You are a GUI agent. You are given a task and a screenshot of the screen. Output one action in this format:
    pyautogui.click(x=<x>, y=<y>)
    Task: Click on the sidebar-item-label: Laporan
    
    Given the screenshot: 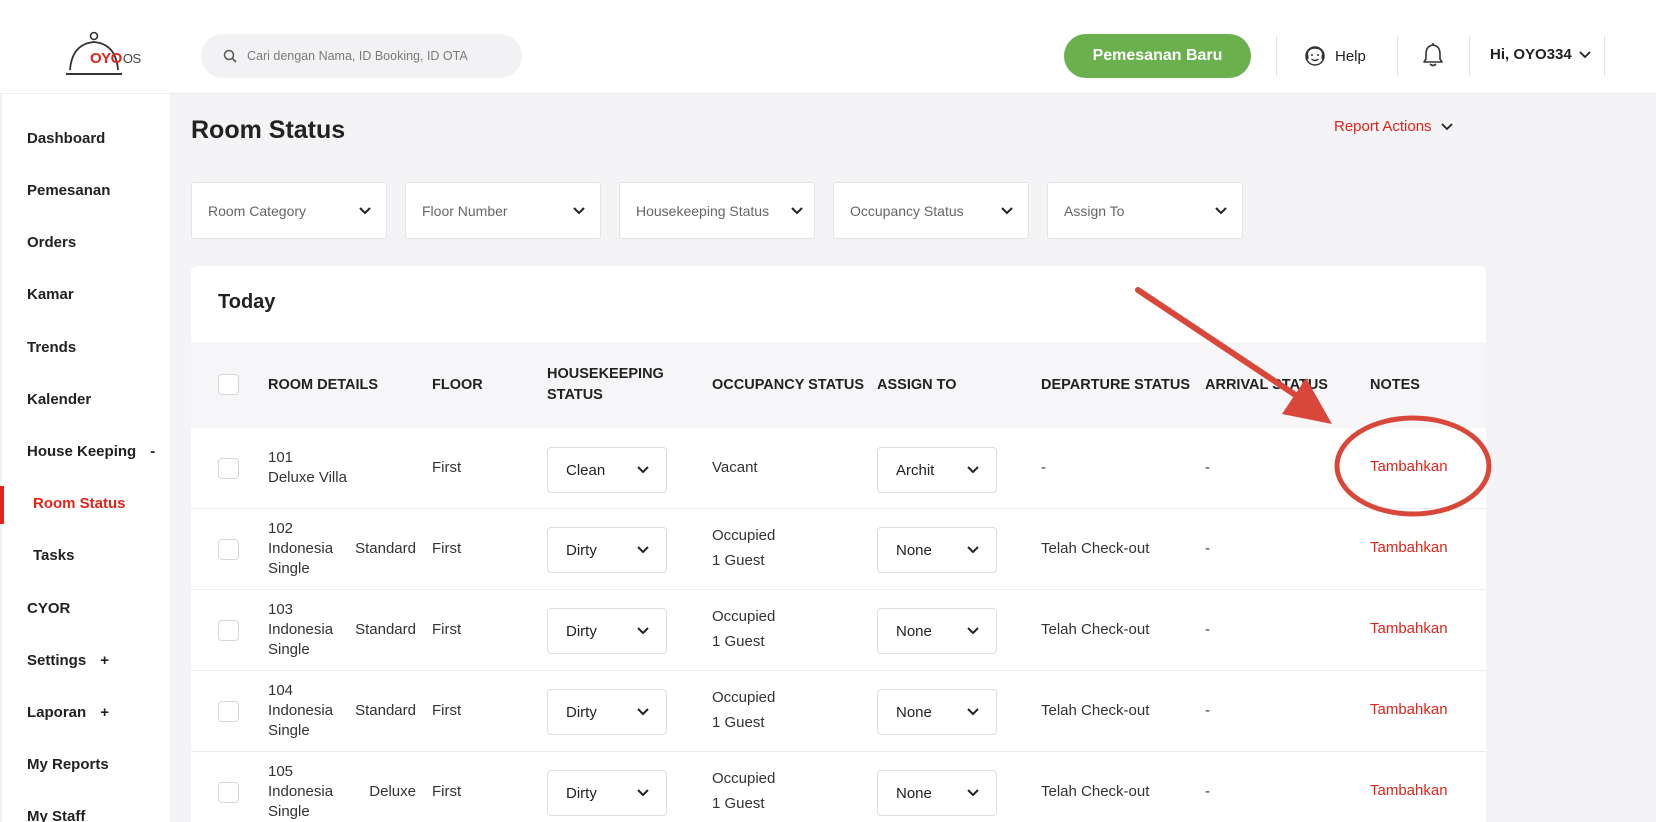 What is the action you would take?
    pyautogui.click(x=57, y=712)
    